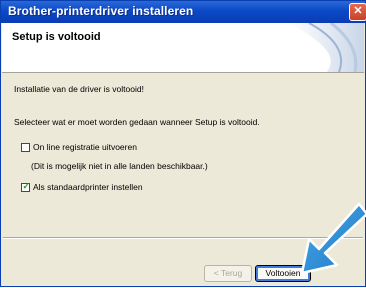  What do you see at coordinates (326, 47) in the screenshot?
I see `header-graphic` at bounding box center [326, 47].